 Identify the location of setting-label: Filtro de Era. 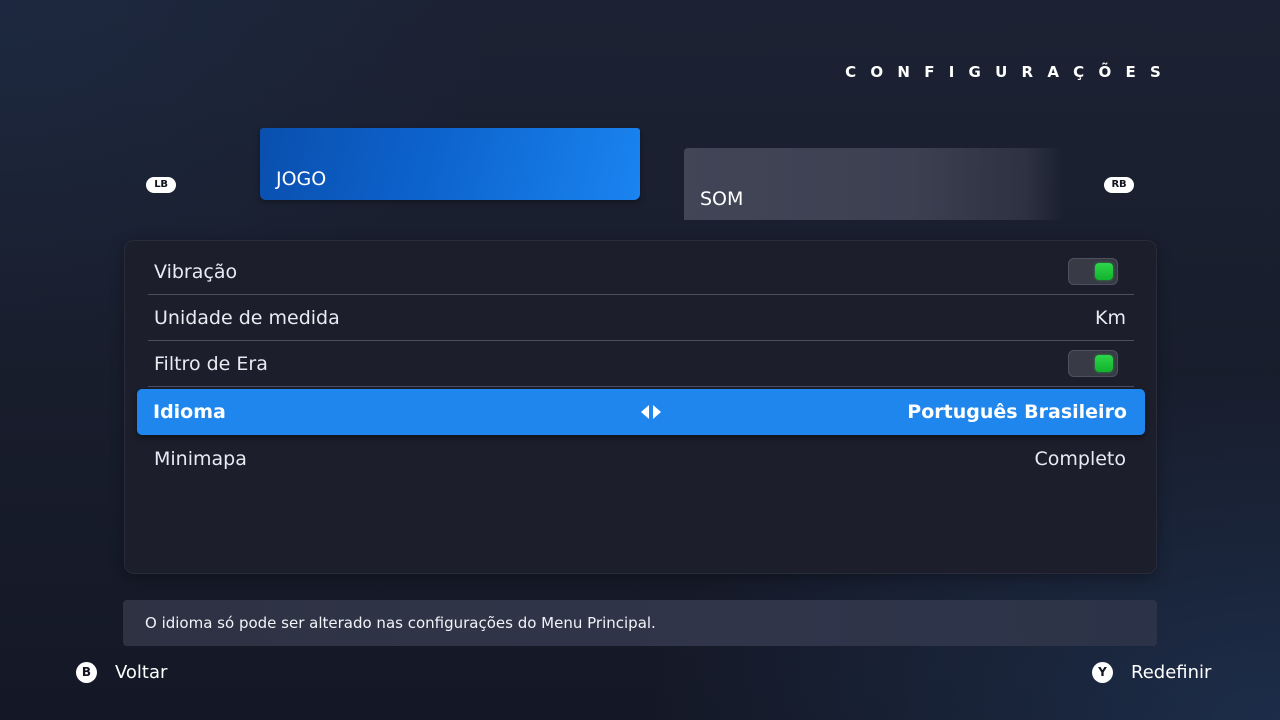
(211, 364).